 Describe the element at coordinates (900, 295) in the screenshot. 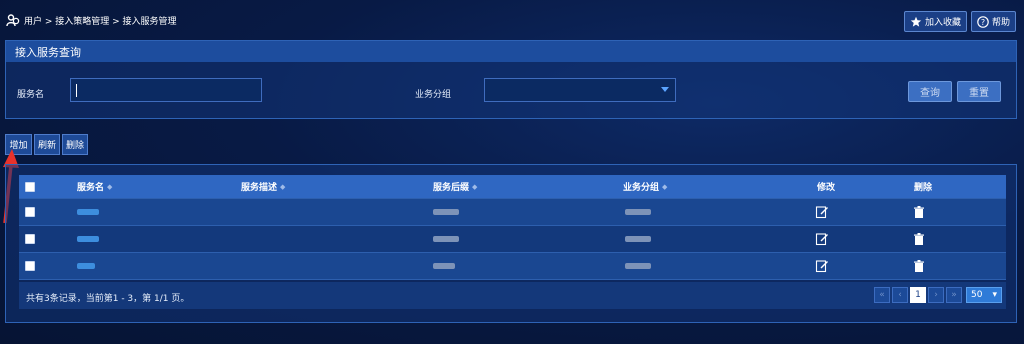

I see `prev-page-button: ‹` at that location.